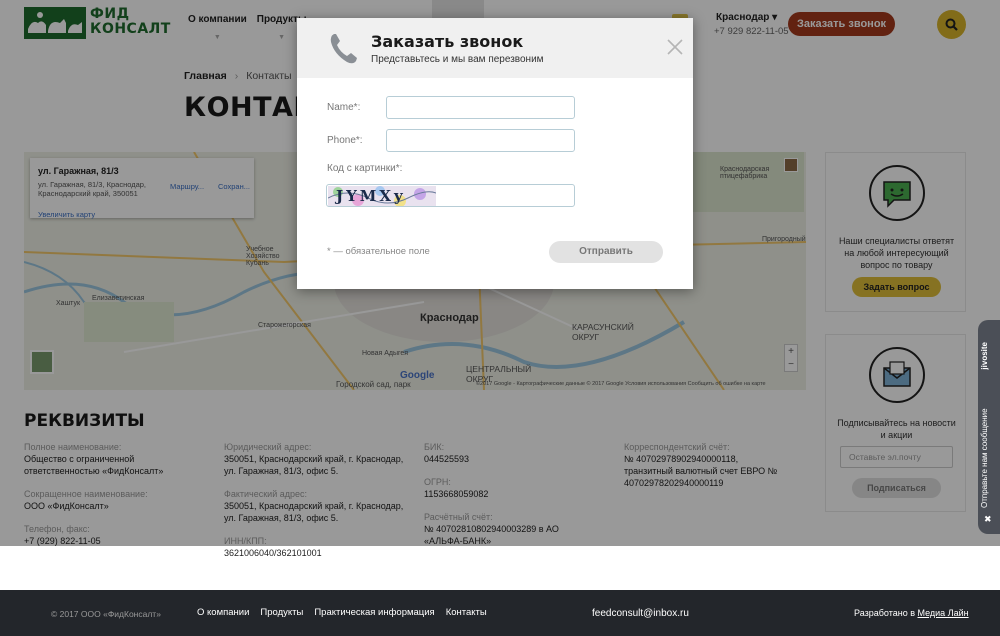  Describe the element at coordinates (886, 613) in the screenshot. I see `developer-prefix: Разработано в` at that location.